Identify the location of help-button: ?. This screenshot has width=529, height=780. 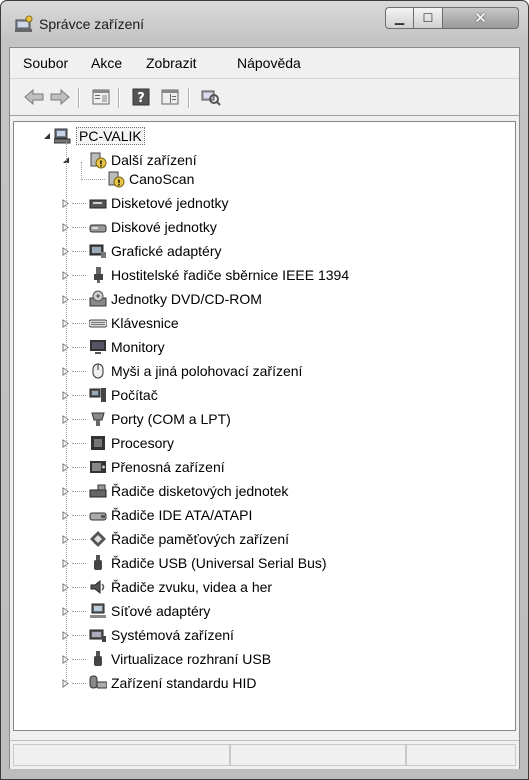
(141, 97).